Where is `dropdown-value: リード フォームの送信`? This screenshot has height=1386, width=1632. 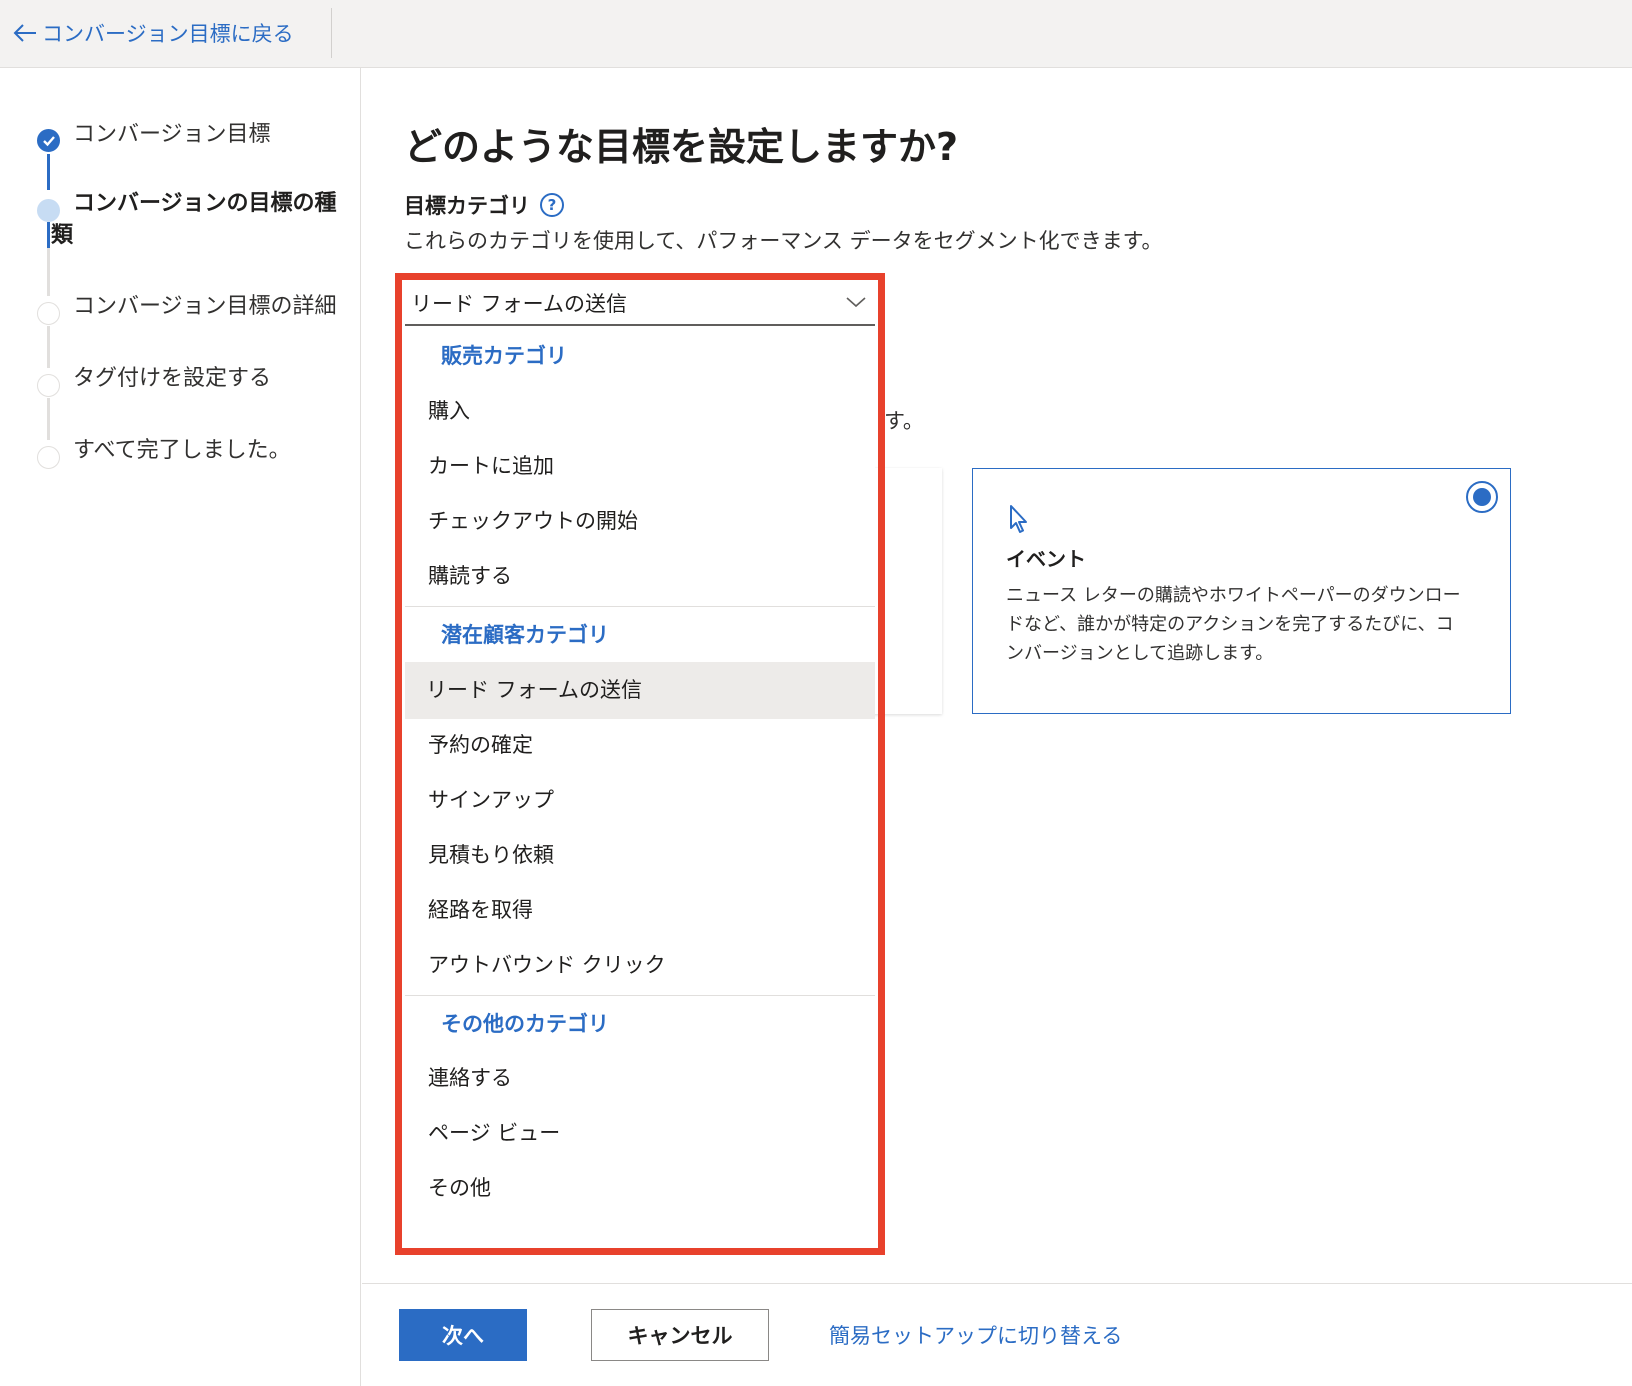
dropdown-value: リード フォームの送信 is located at coordinates (519, 304).